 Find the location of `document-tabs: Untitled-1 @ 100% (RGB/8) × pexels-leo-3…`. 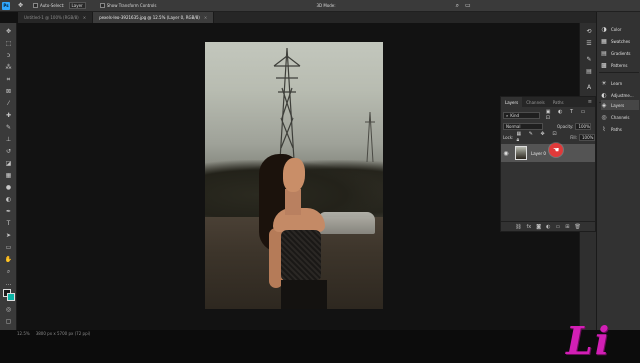

document-tabs: Untitled-1 @ 100% (RGB/8) × pexels-leo-3… is located at coordinates (307, 17).